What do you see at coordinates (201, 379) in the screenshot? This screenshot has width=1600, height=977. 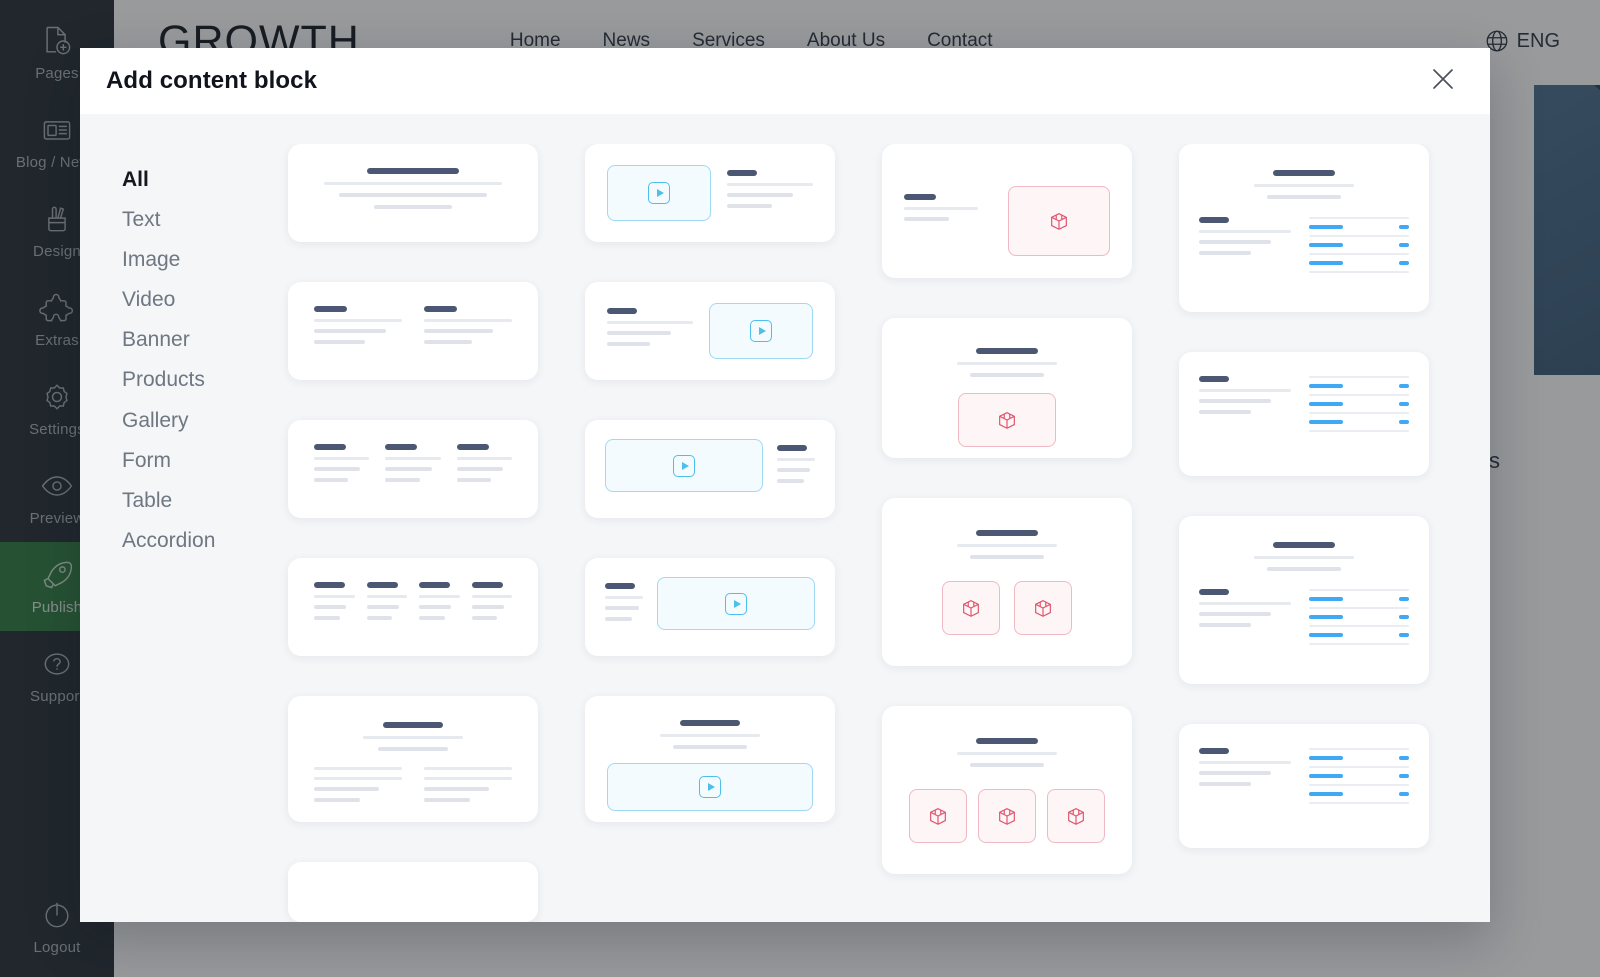 I see `category-item-products: Products` at bounding box center [201, 379].